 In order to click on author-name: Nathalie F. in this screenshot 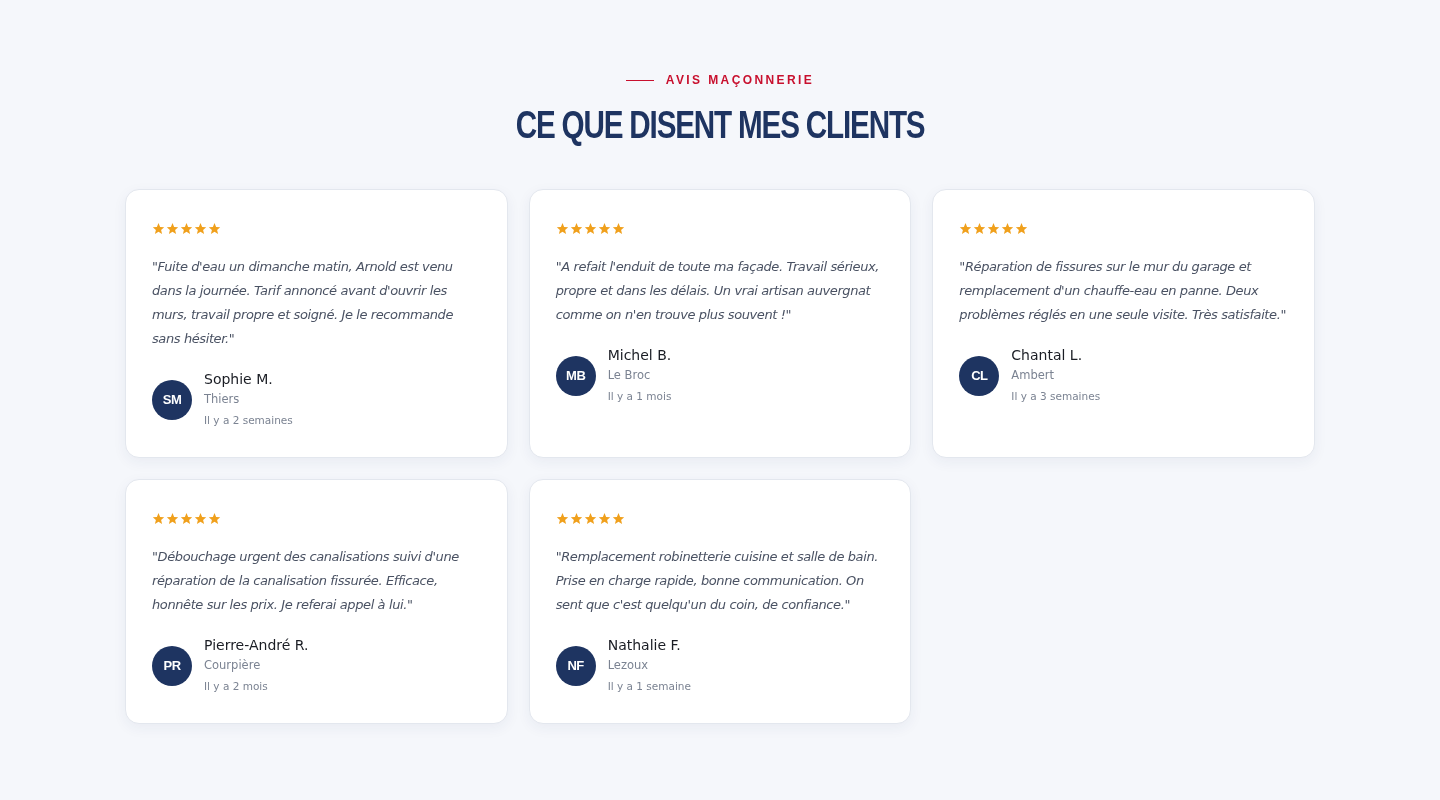, I will do `click(644, 645)`.